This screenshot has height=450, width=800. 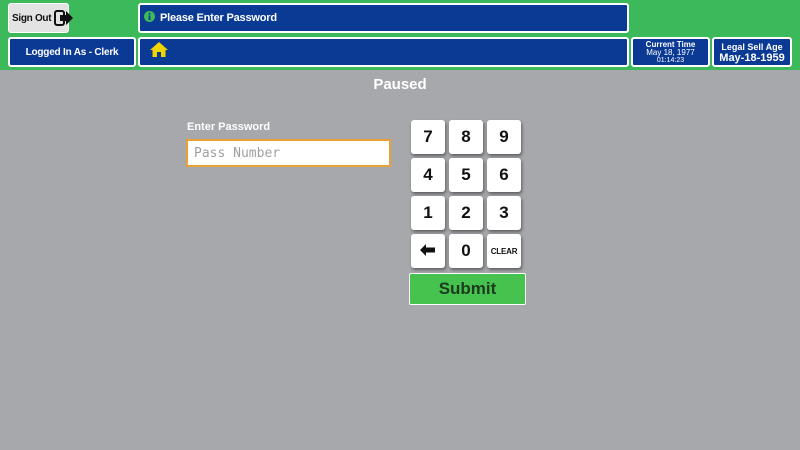 What do you see at coordinates (64, 18) in the screenshot?
I see `sign-out-arrow-icon` at bounding box center [64, 18].